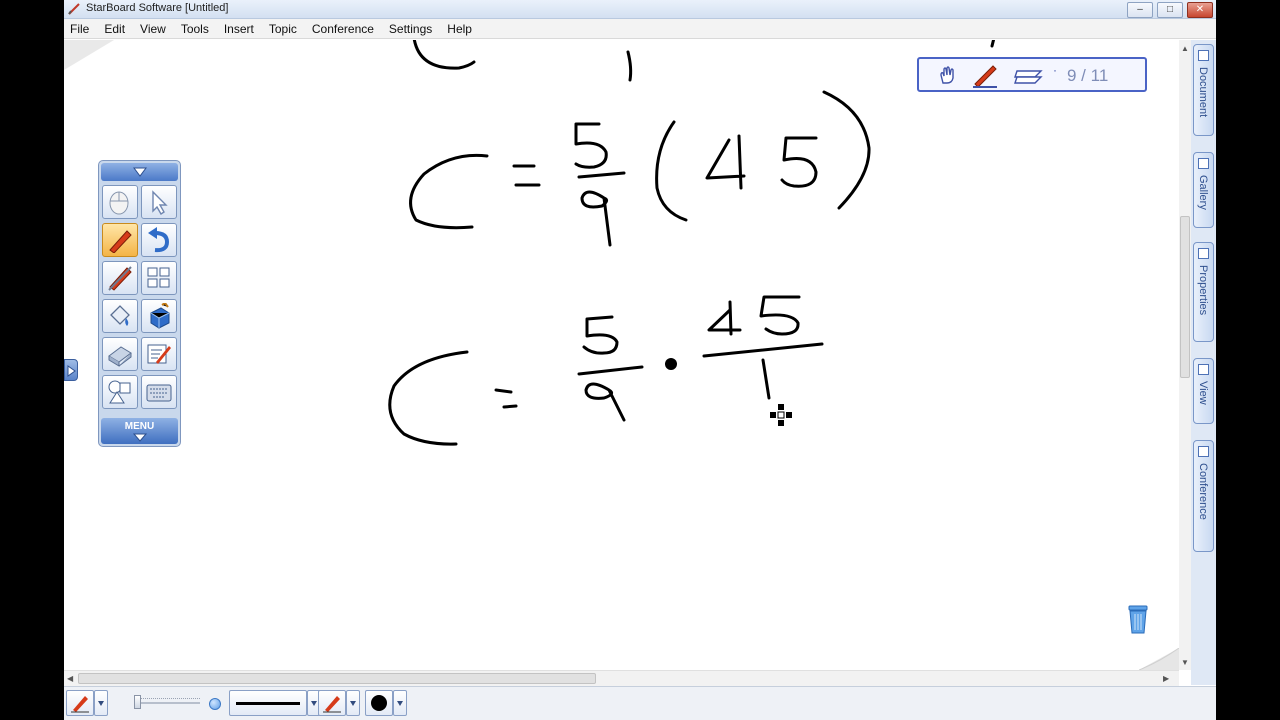 The height and width of the screenshot is (720, 1280). I want to click on eraser-pen-tool, so click(120, 278).